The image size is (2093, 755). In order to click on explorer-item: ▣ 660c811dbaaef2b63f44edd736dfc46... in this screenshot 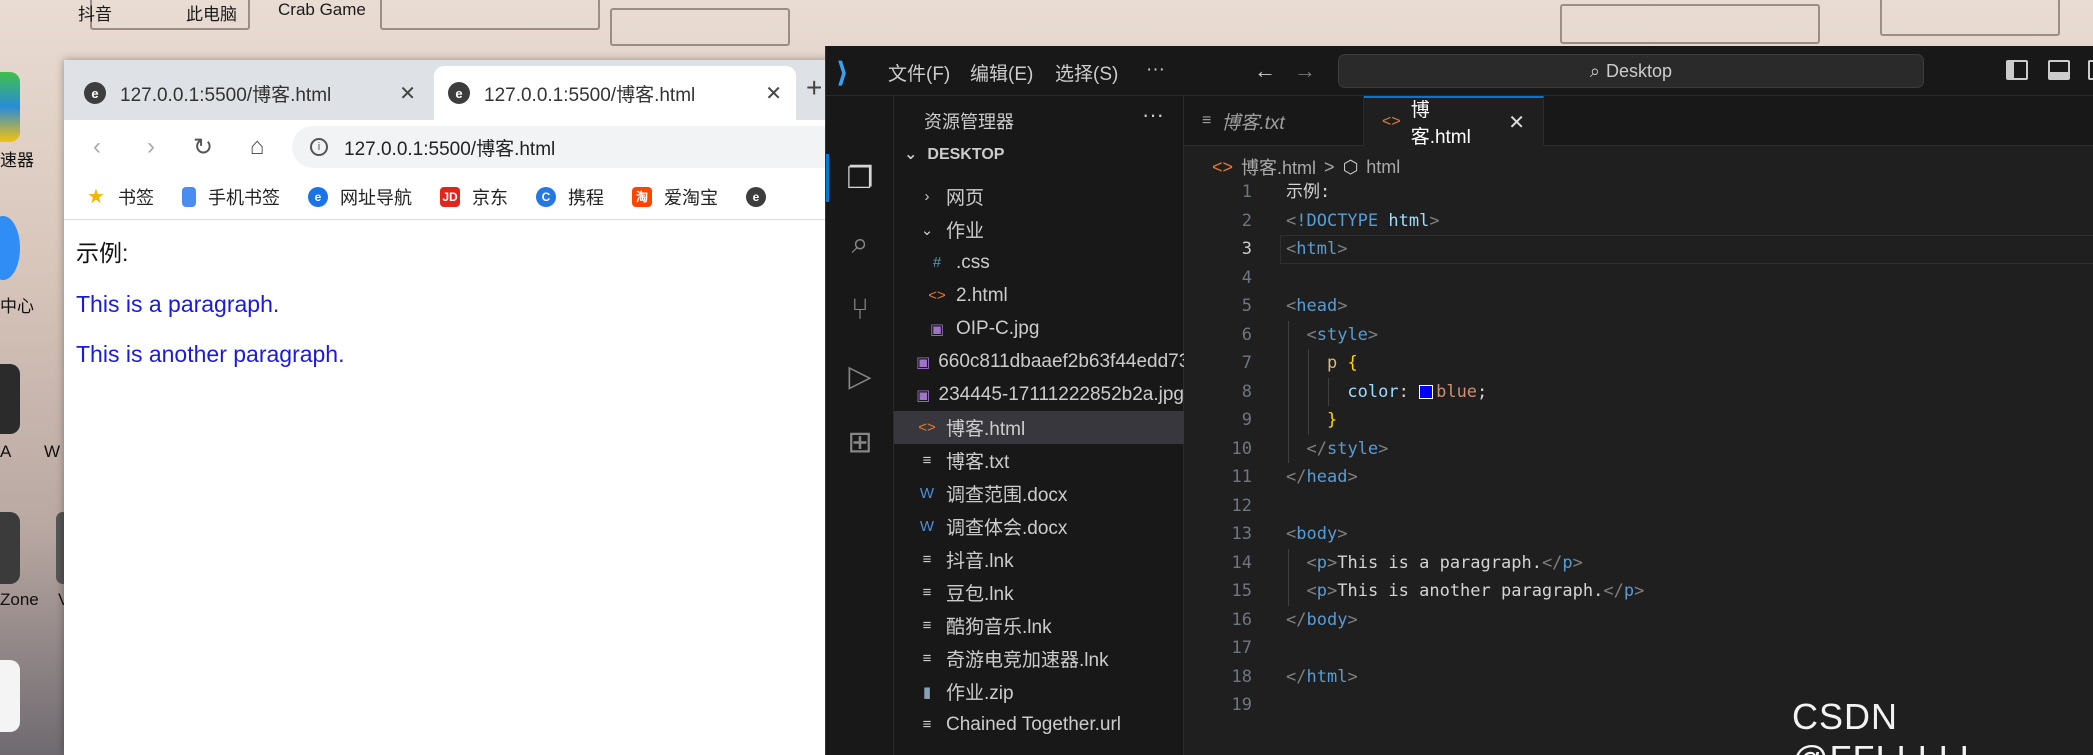, I will do `click(1078, 361)`.